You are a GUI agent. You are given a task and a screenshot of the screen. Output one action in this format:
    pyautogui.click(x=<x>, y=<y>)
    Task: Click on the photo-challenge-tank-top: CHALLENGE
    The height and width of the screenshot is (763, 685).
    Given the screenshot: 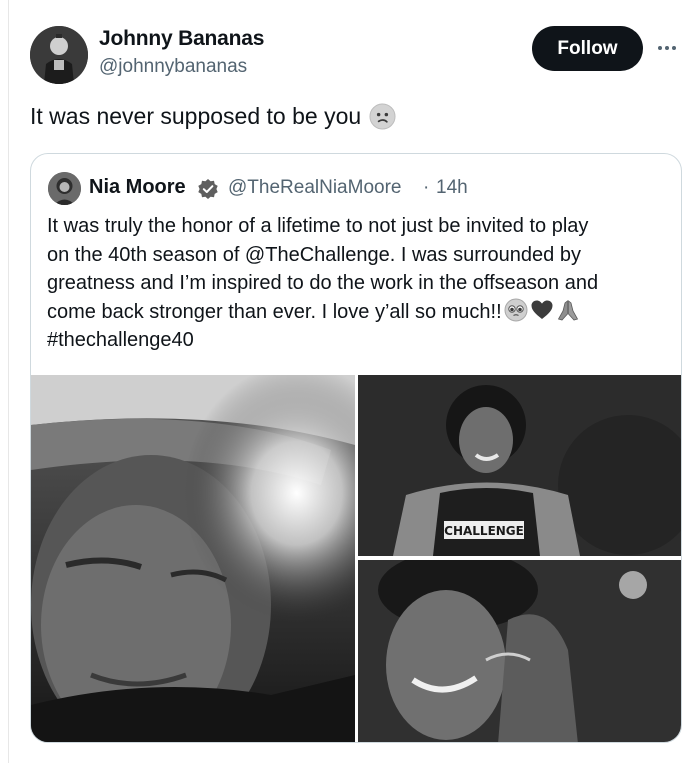 What is the action you would take?
    pyautogui.click(x=519, y=465)
    